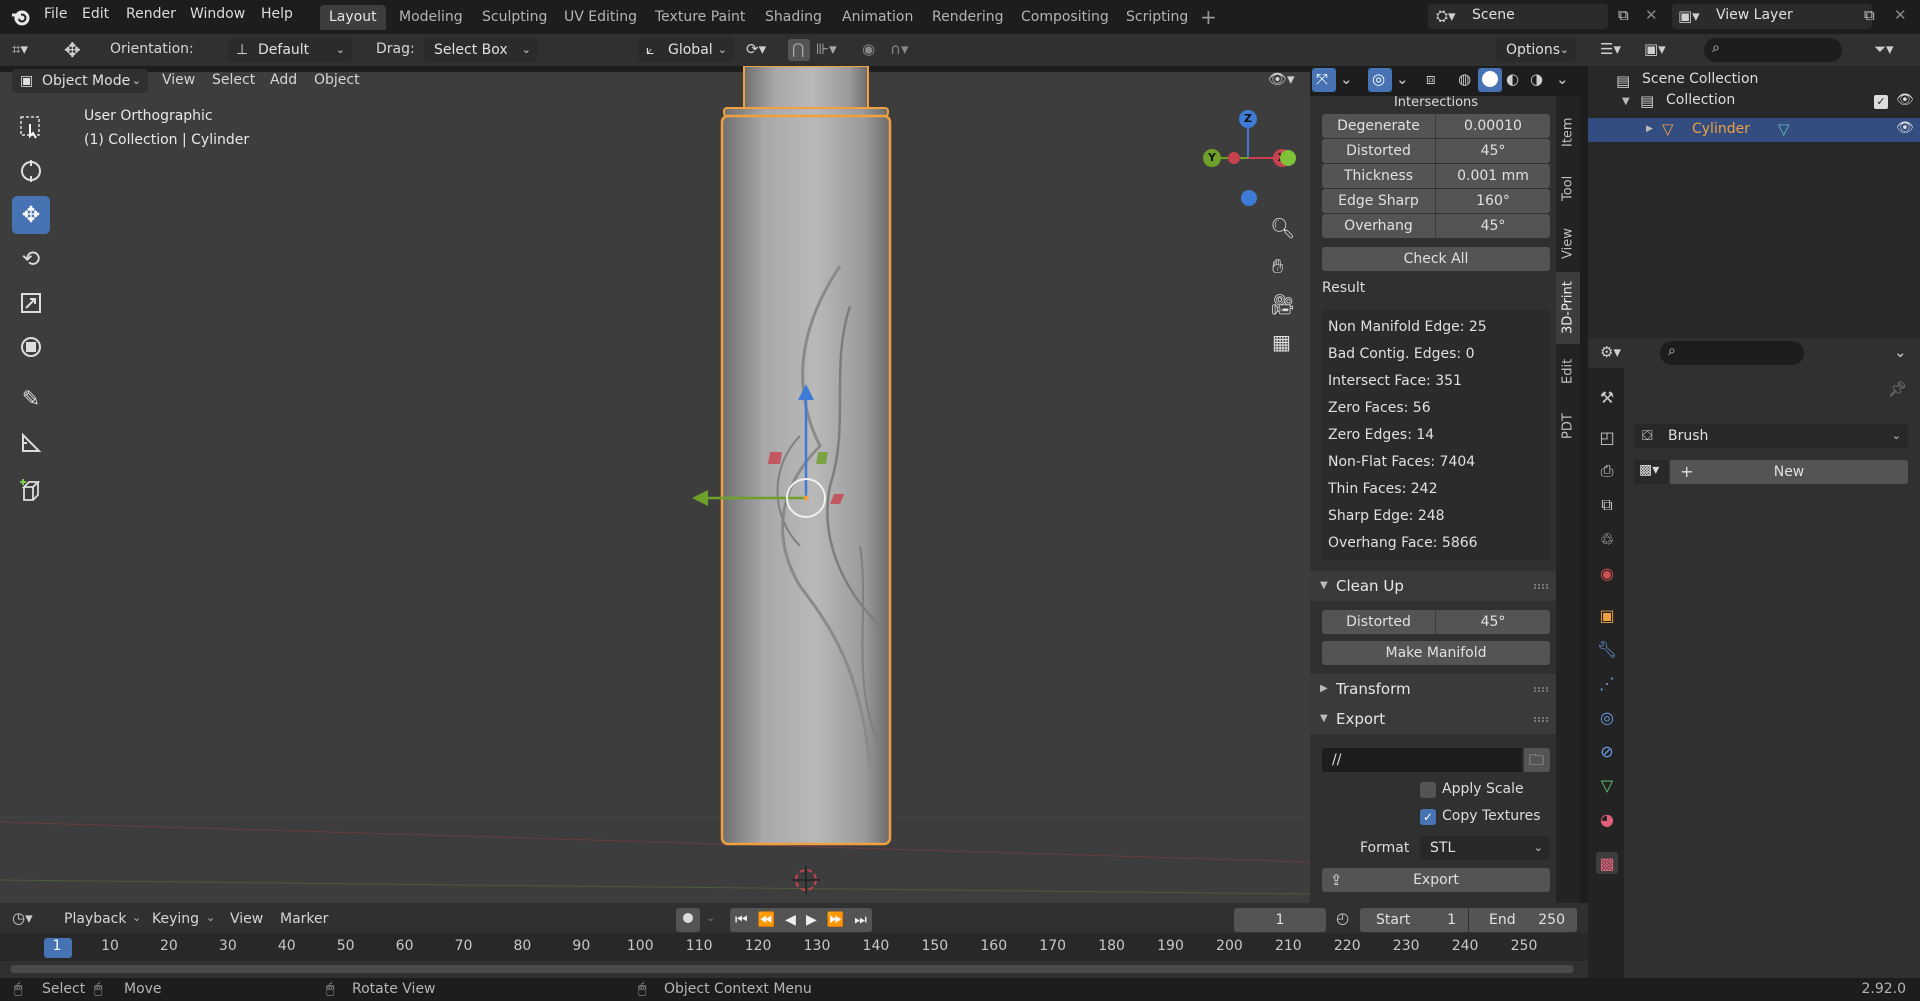 This screenshot has height=1001, width=1920. I want to click on pivot-point-icon: ⟳▾, so click(756, 49).